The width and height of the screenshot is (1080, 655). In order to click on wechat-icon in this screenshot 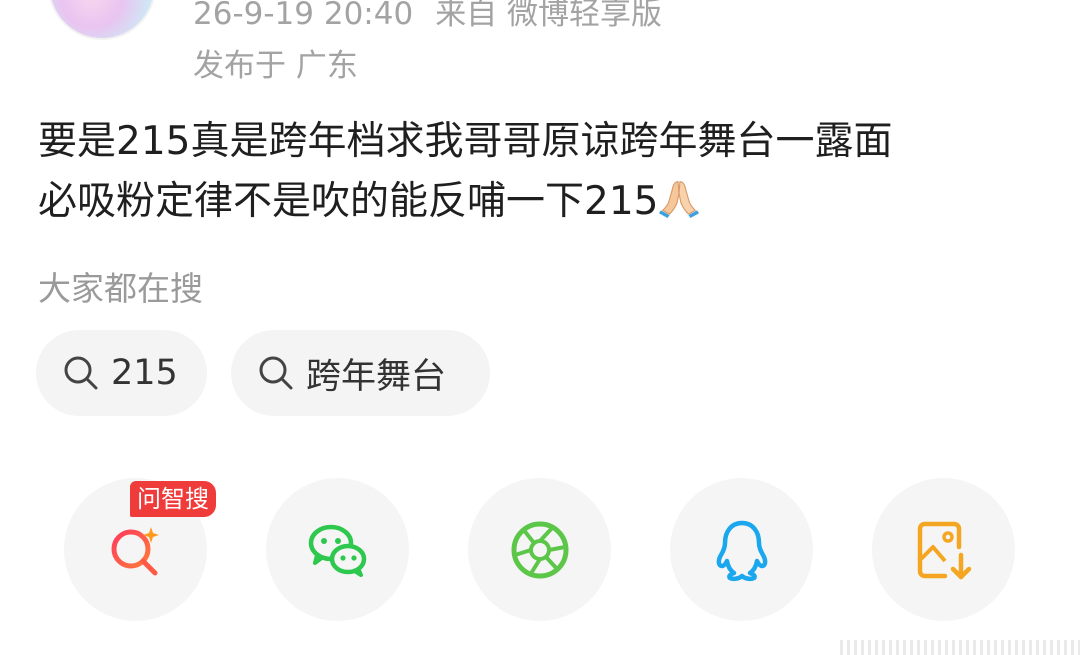, I will do `click(337, 550)`.